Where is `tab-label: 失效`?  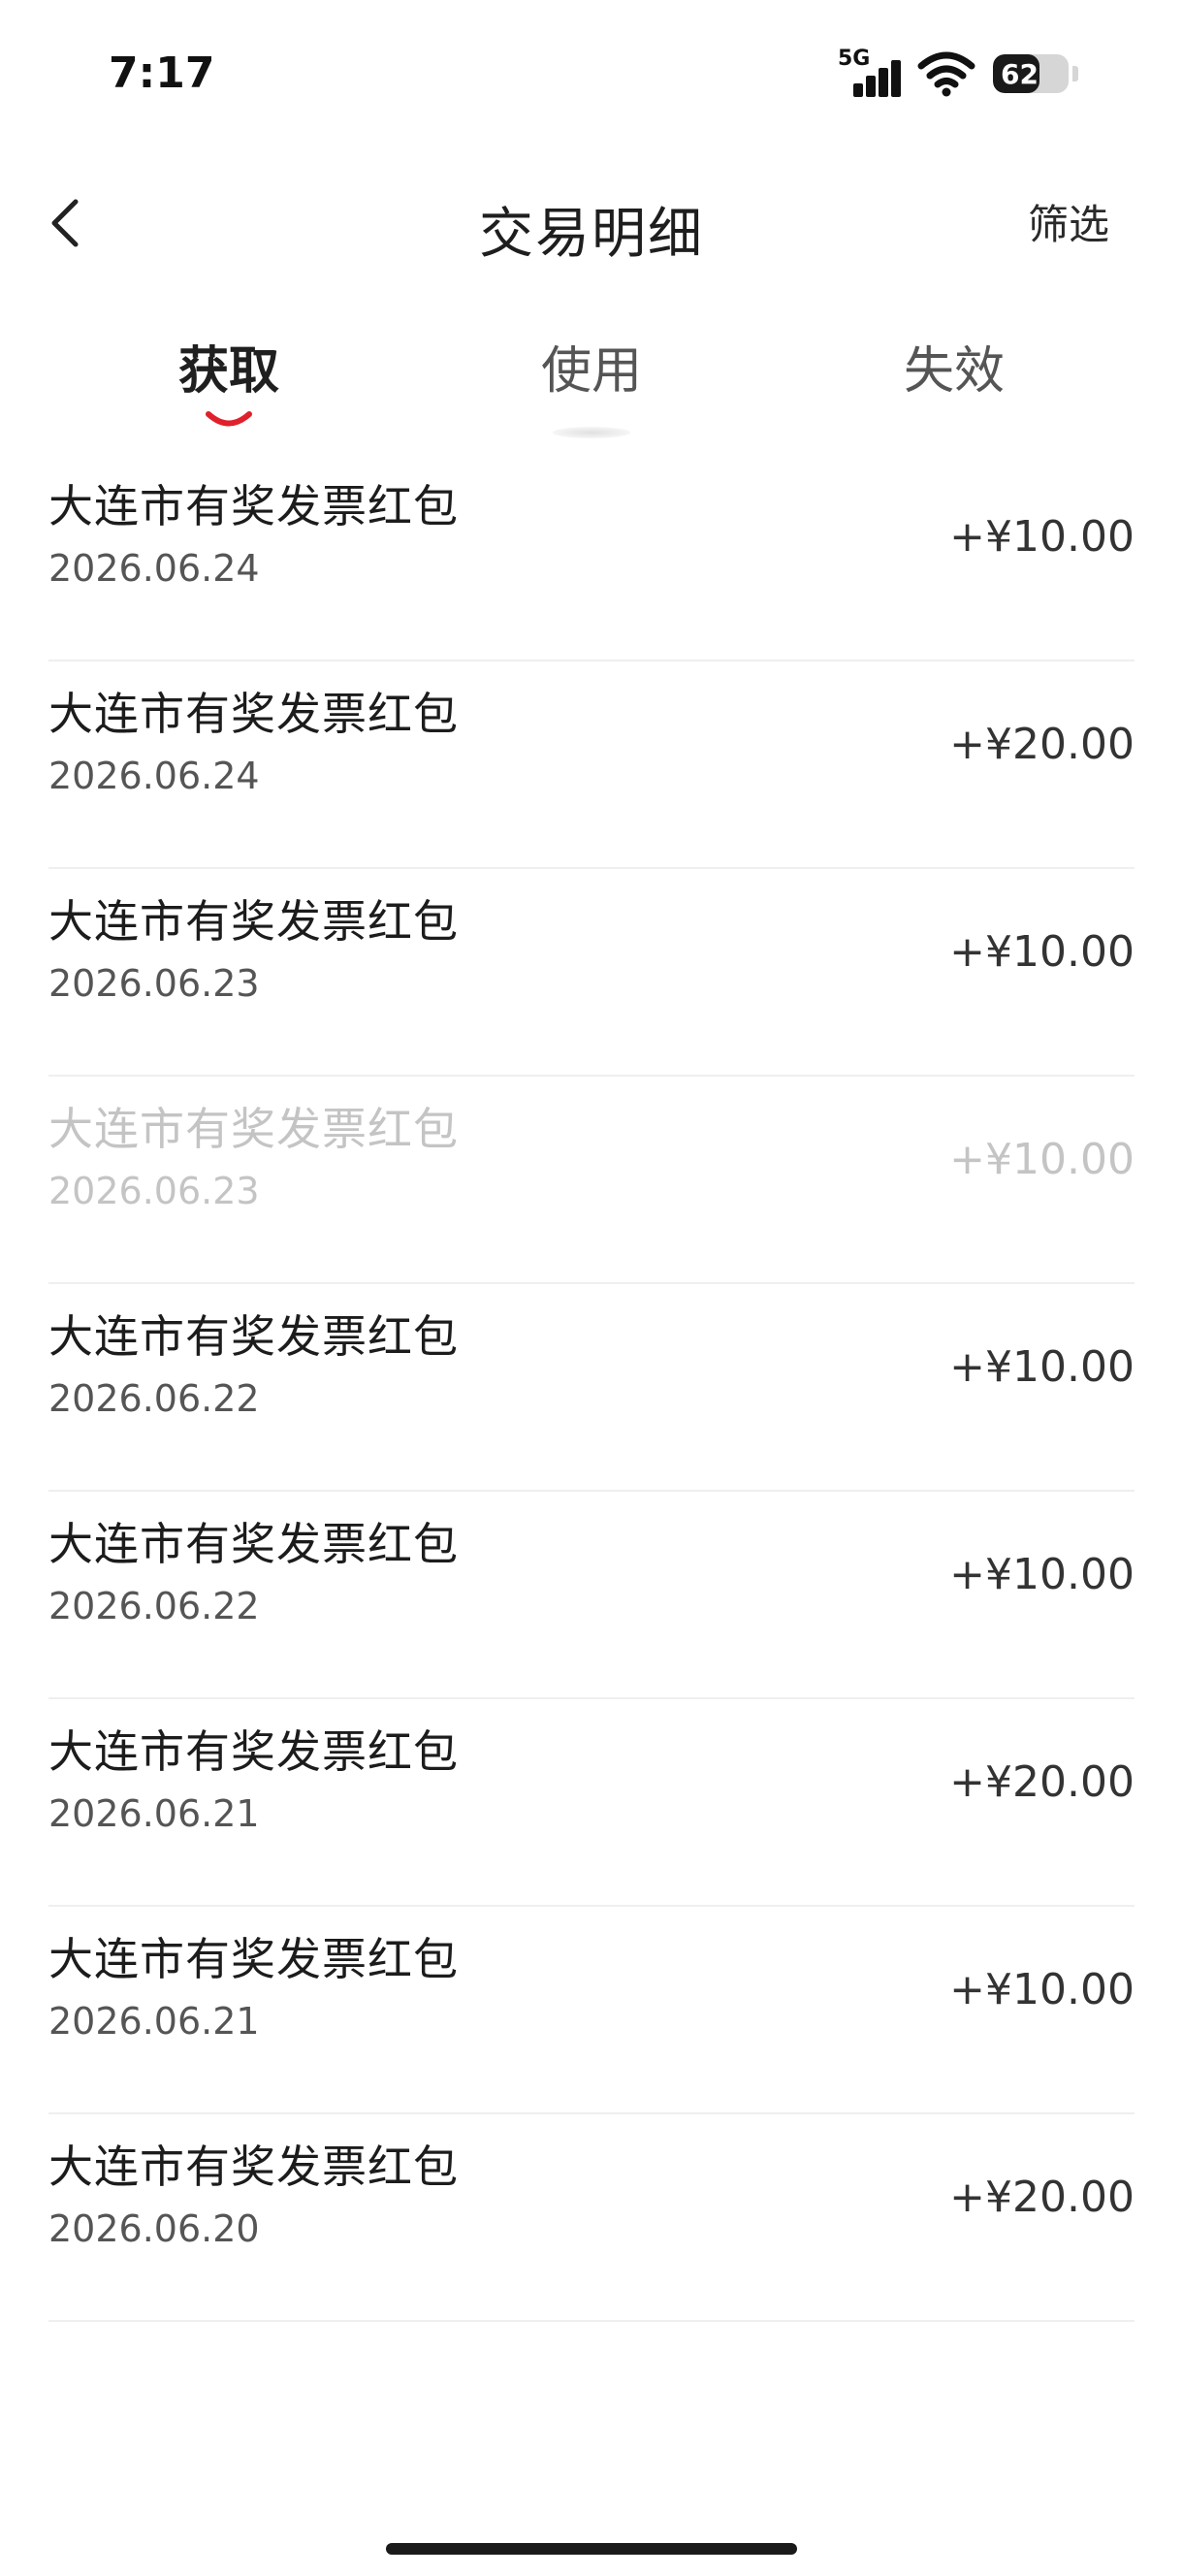
tab-label: 失效 is located at coordinates (954, 371).